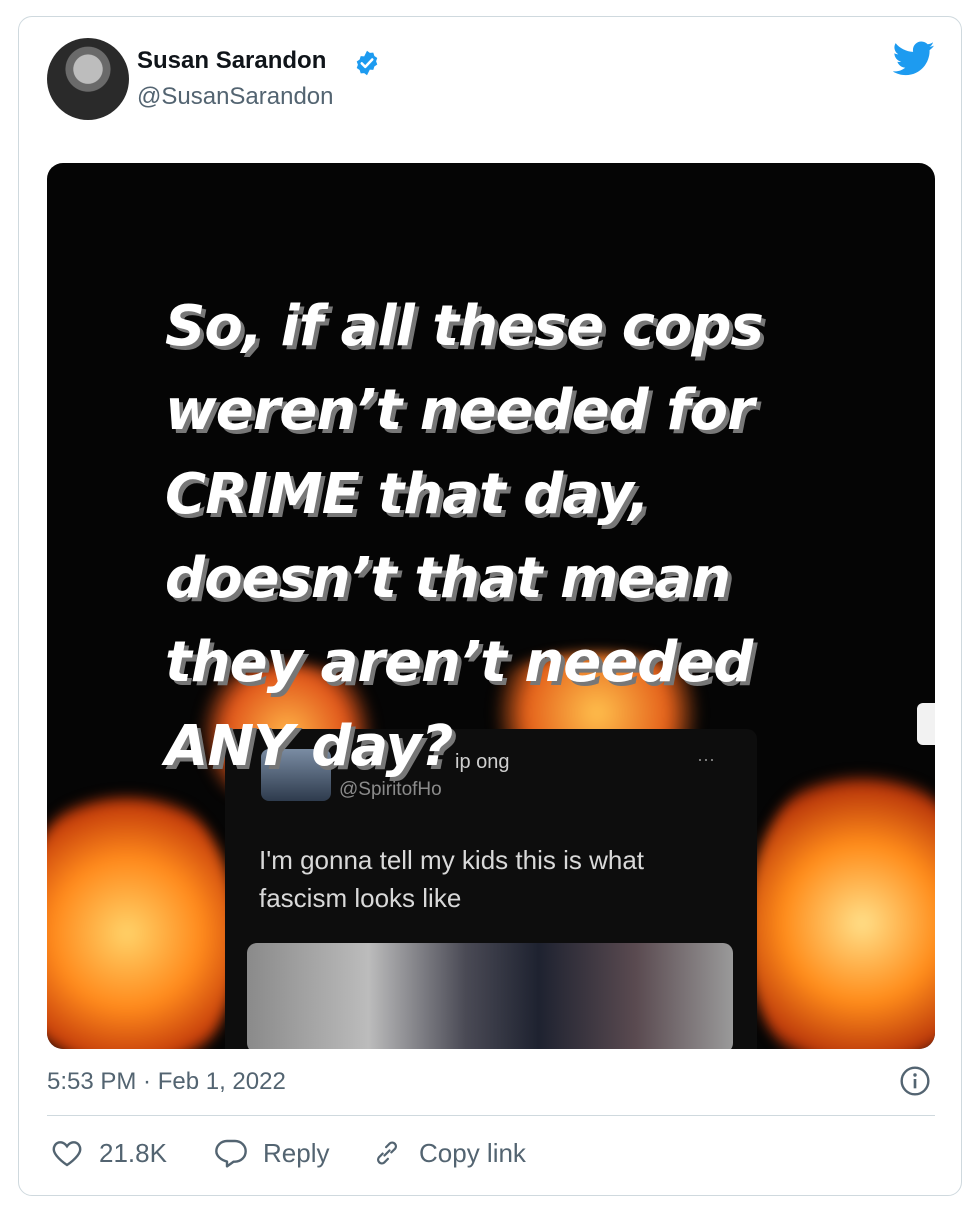 The width and height of the screenshot is (980, 1211). I want to click on reply-icon, so click(231, 1153).